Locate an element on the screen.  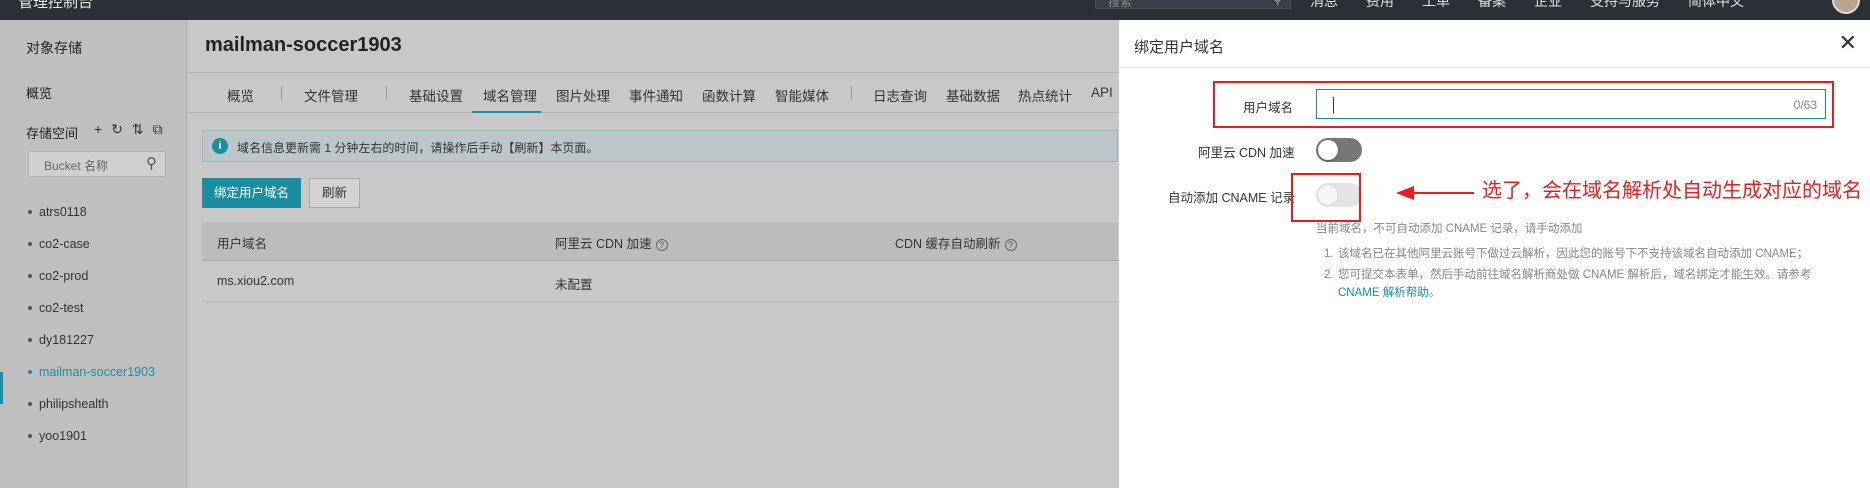
column-header-cdn: 阿里云 CDN 加速? is located at coordinates (611, 242).